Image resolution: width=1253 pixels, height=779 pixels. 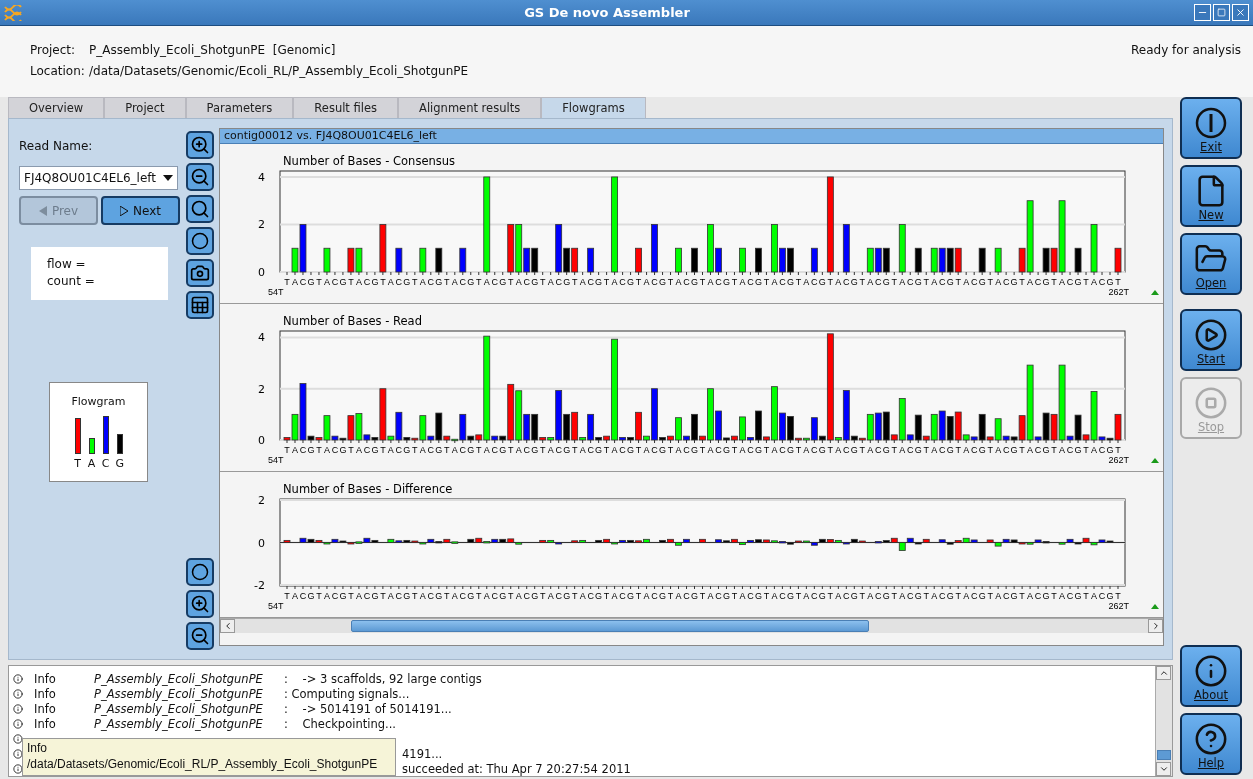 I want to click on help-button: Help, so click(x=1211, y=744).